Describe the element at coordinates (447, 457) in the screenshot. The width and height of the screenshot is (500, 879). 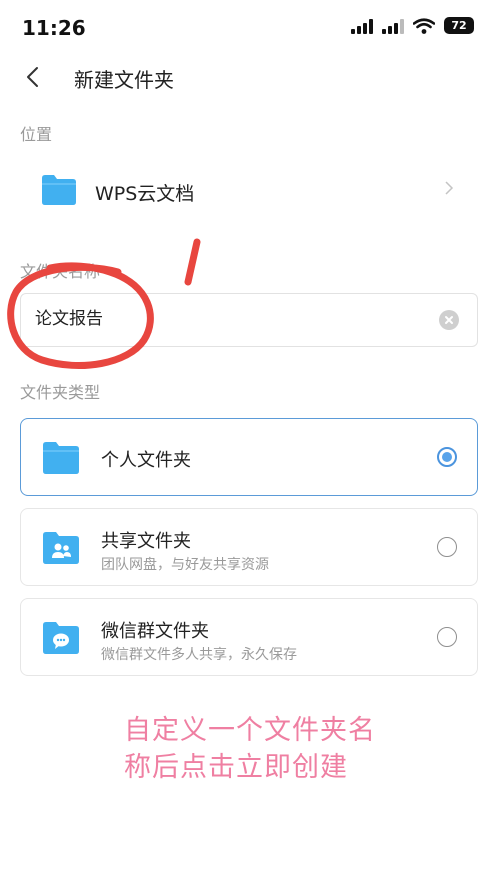
I see `radio-selected` at that location.